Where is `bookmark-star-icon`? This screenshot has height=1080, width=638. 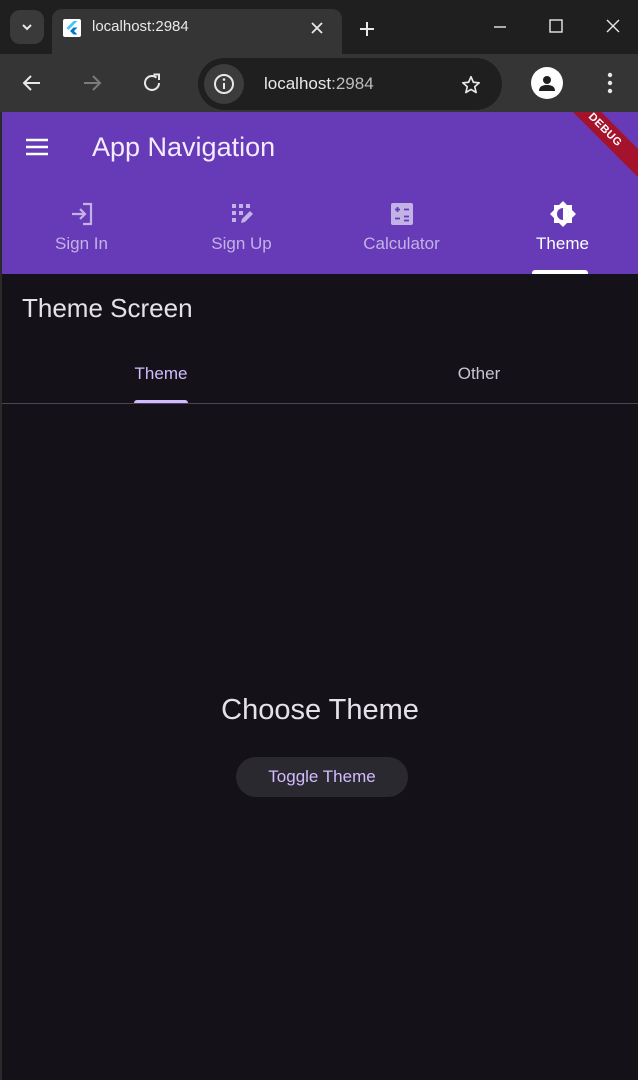 bookmark-star-icon is located at coordinates (471, 85).